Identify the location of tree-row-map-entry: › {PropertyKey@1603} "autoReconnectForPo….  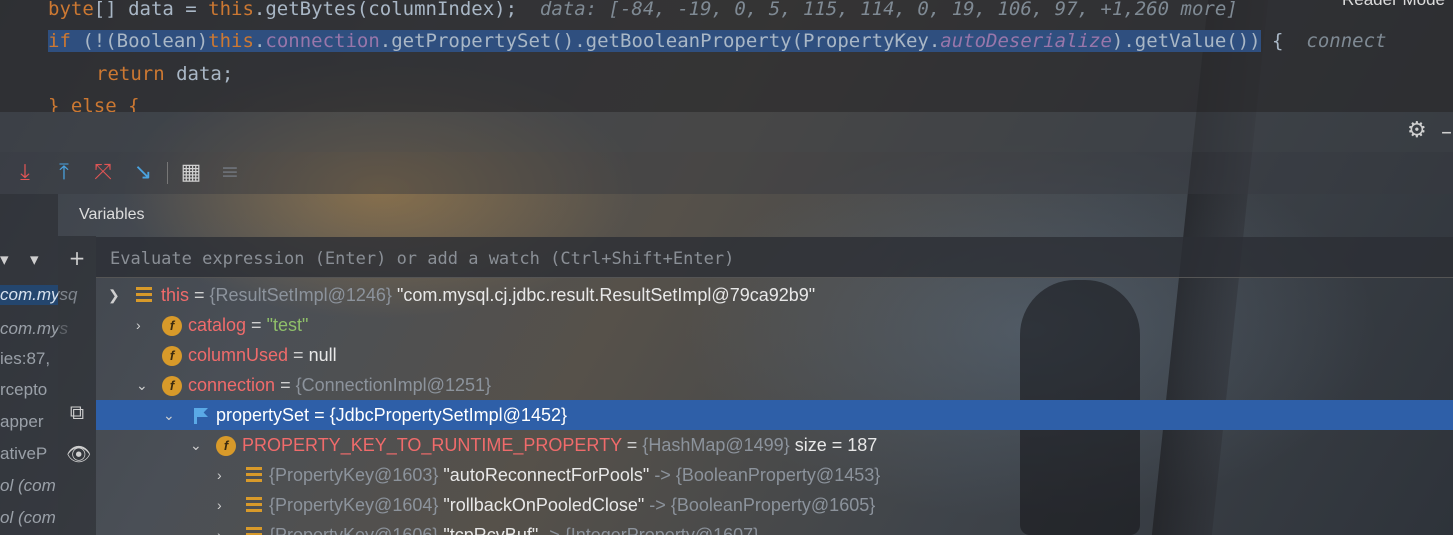
(774, 475).